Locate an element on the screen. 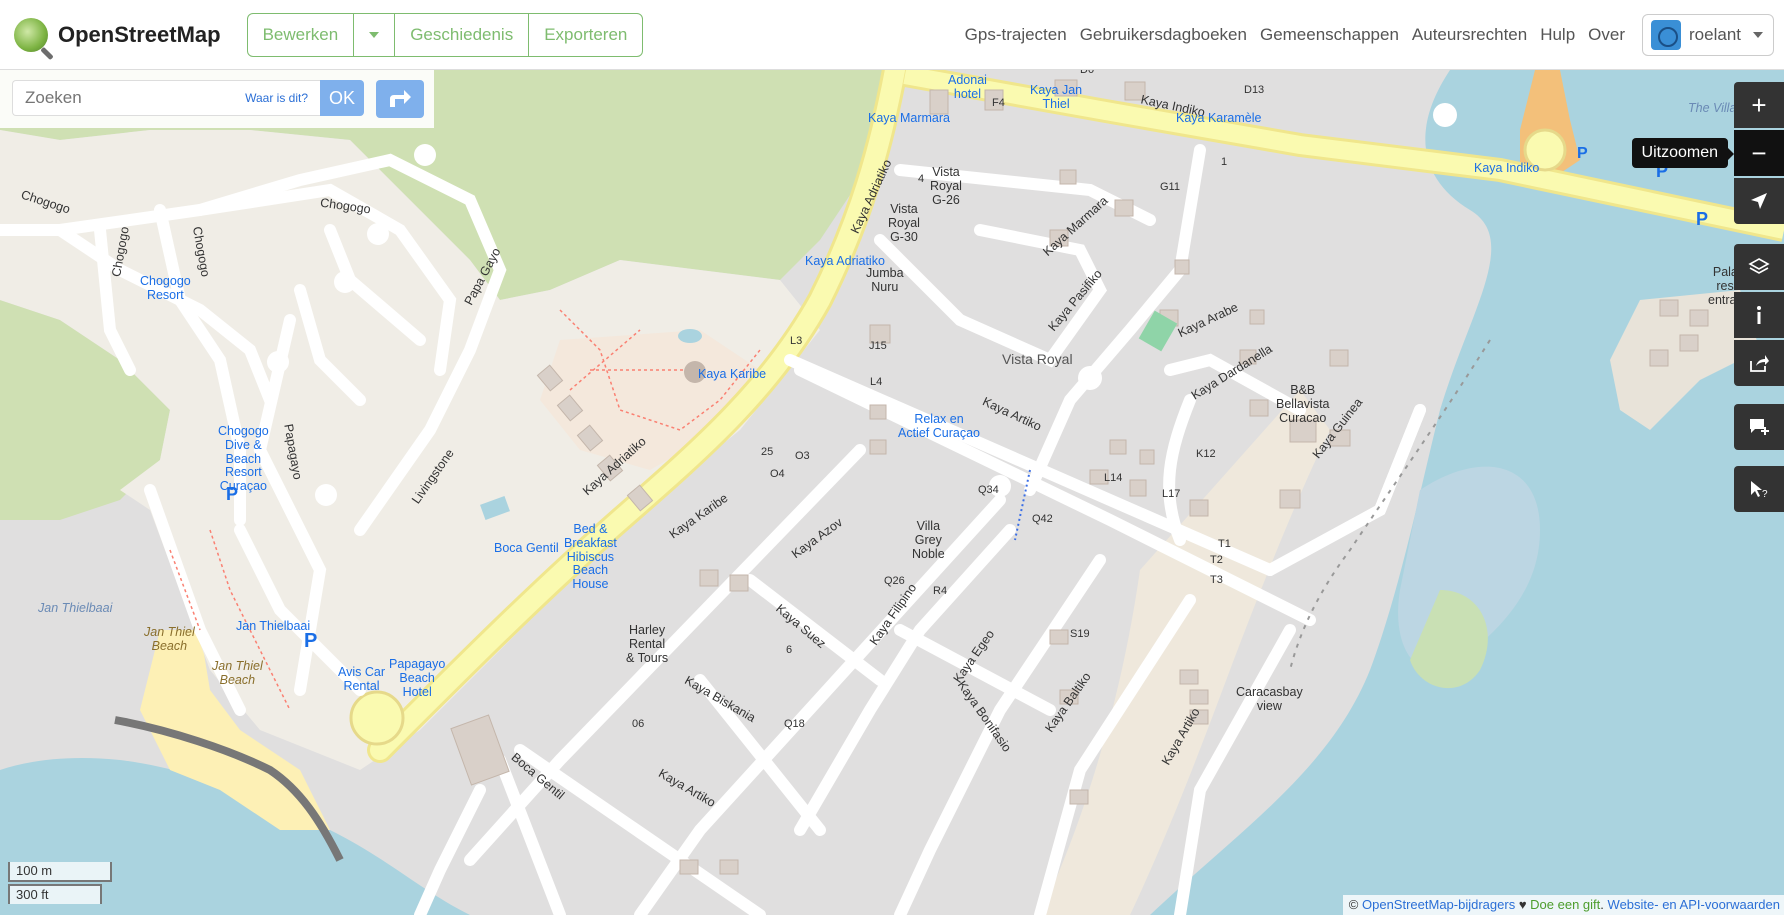 This screenshot has width=1784, height=915. house-number: 6 is located at coordinates (789, 650).